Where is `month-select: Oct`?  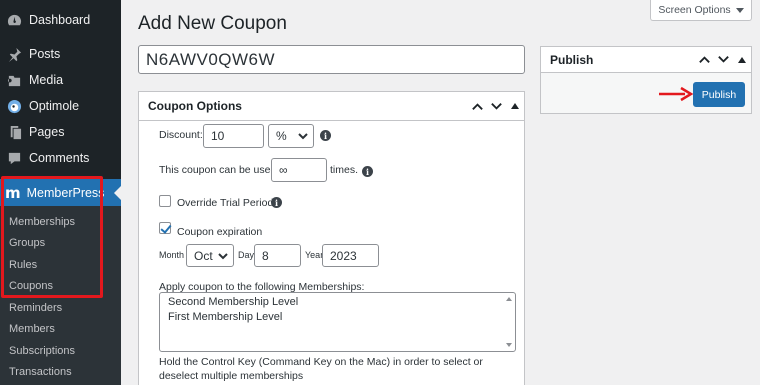
month-select: Oct is located at coordinates (210, 255).